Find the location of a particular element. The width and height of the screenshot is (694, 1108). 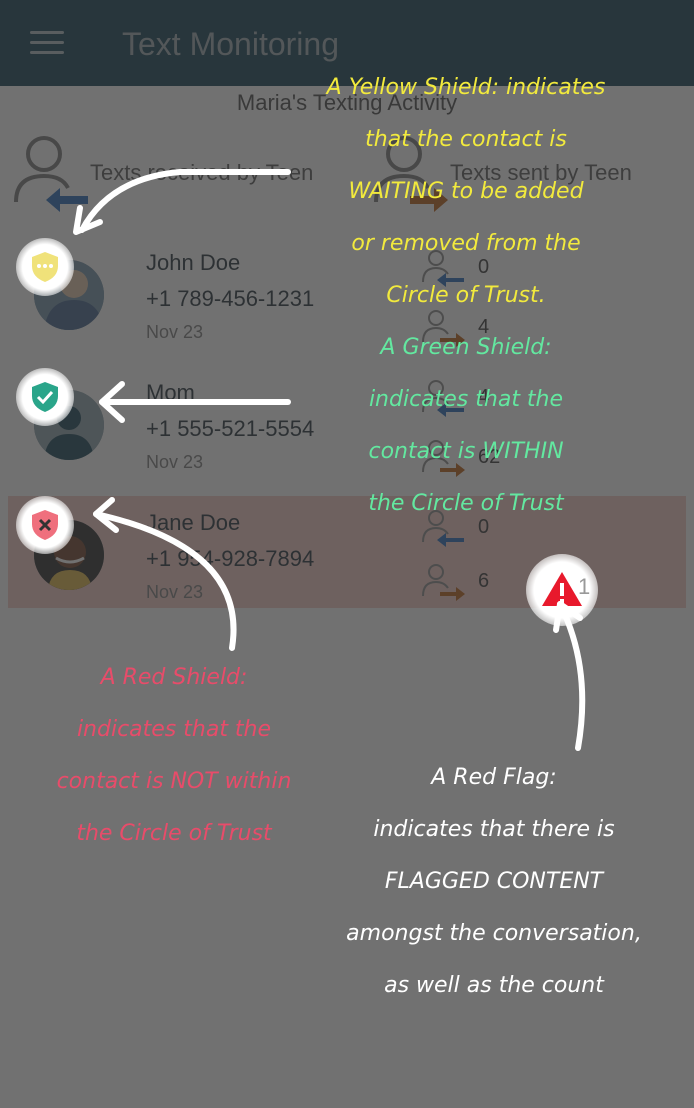

app-title: Text Monitoring is located at coordinates (230, 44).